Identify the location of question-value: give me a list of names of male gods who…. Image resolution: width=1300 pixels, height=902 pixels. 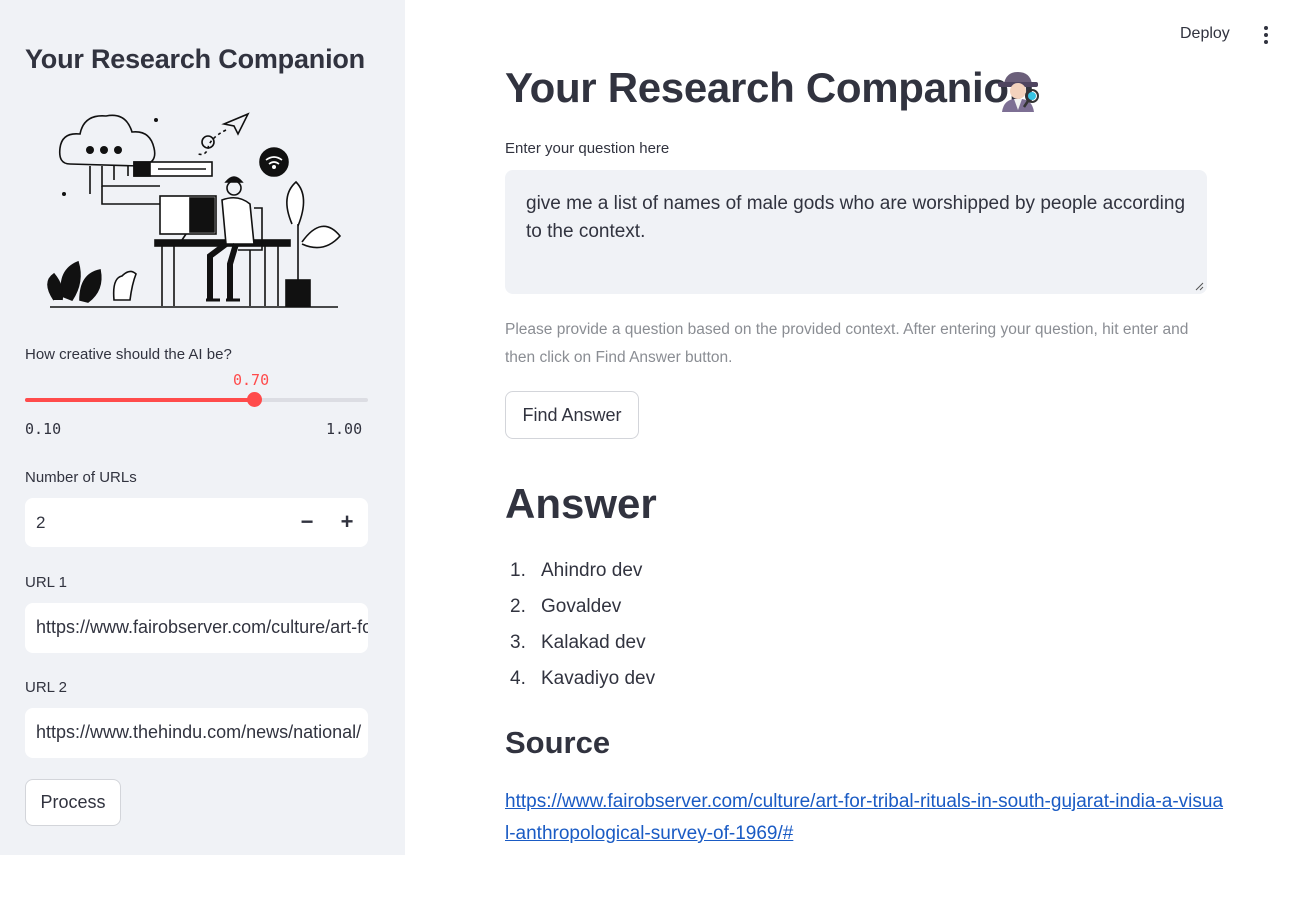
(861, 218).